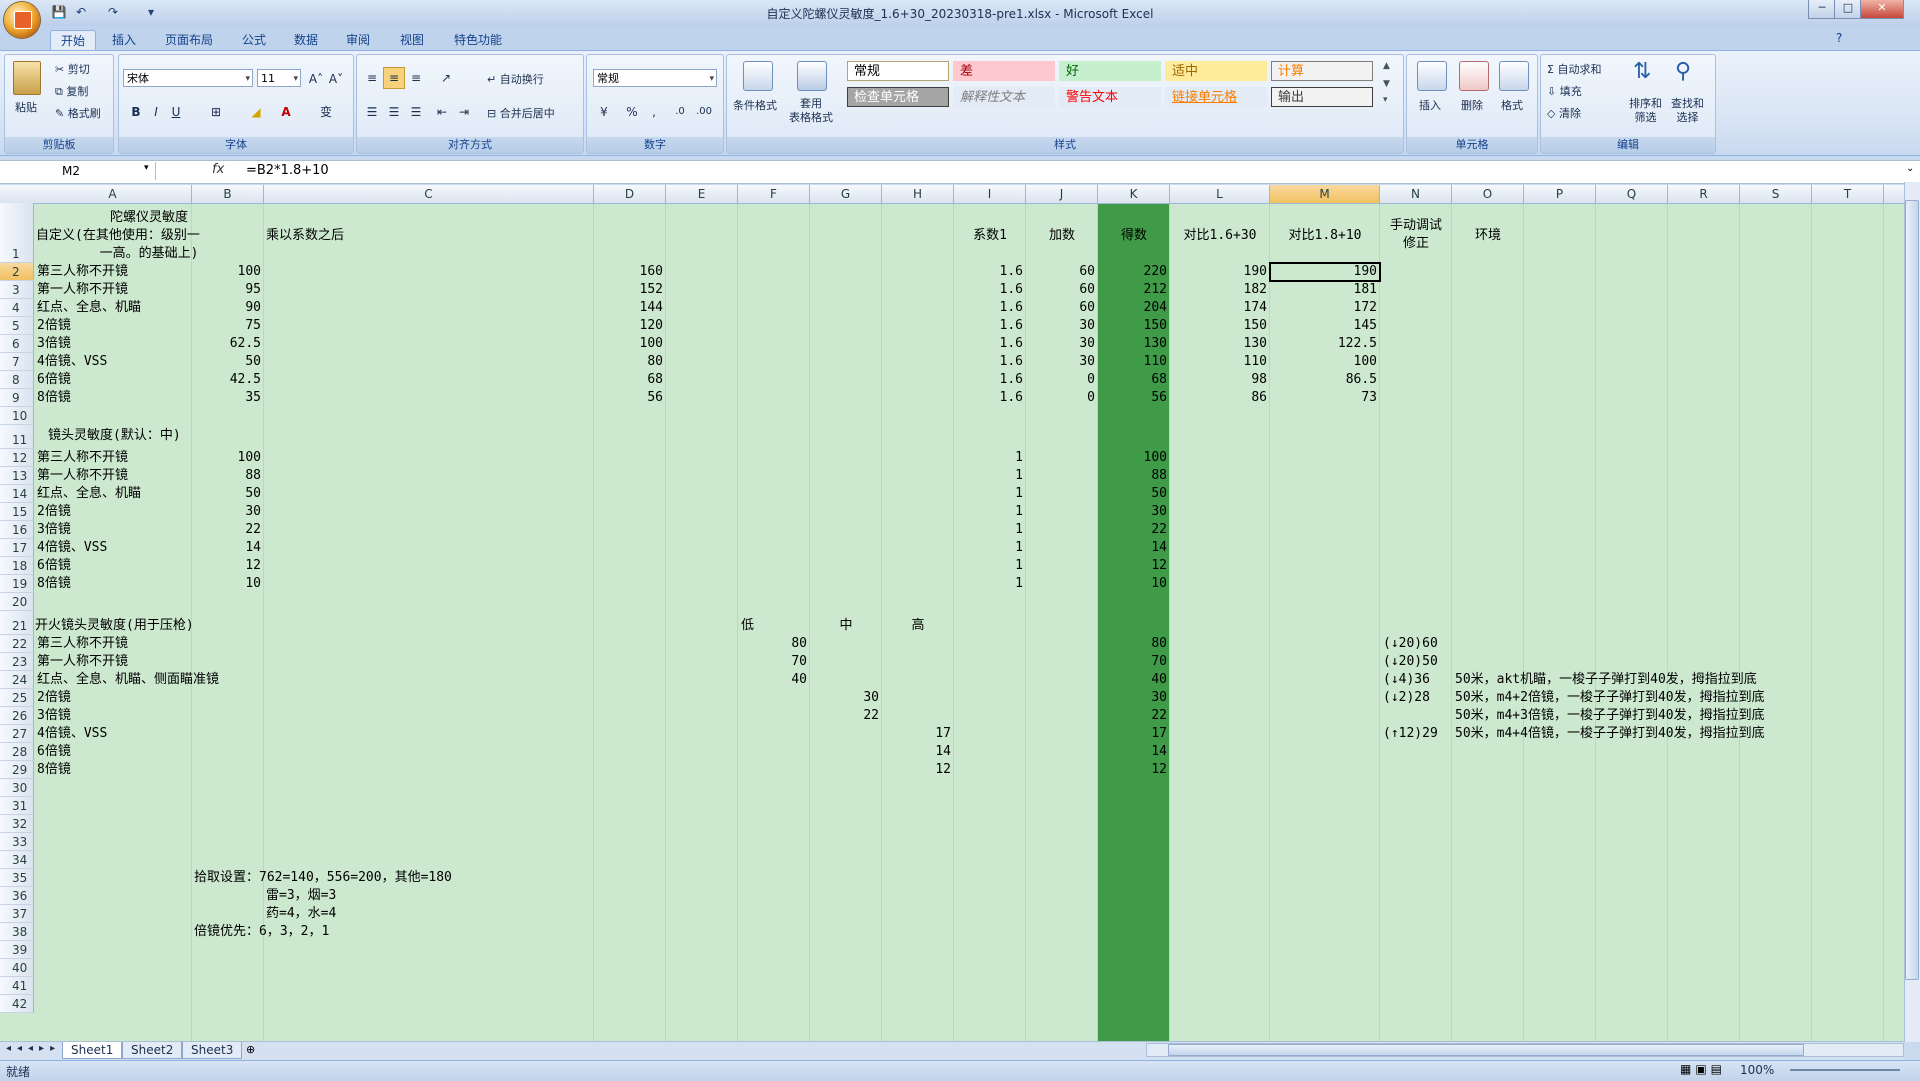  What do you see at coordinates (465, 308) in the screenshot?
I see `cell-c4: 144` at bounding box center [465, 308].